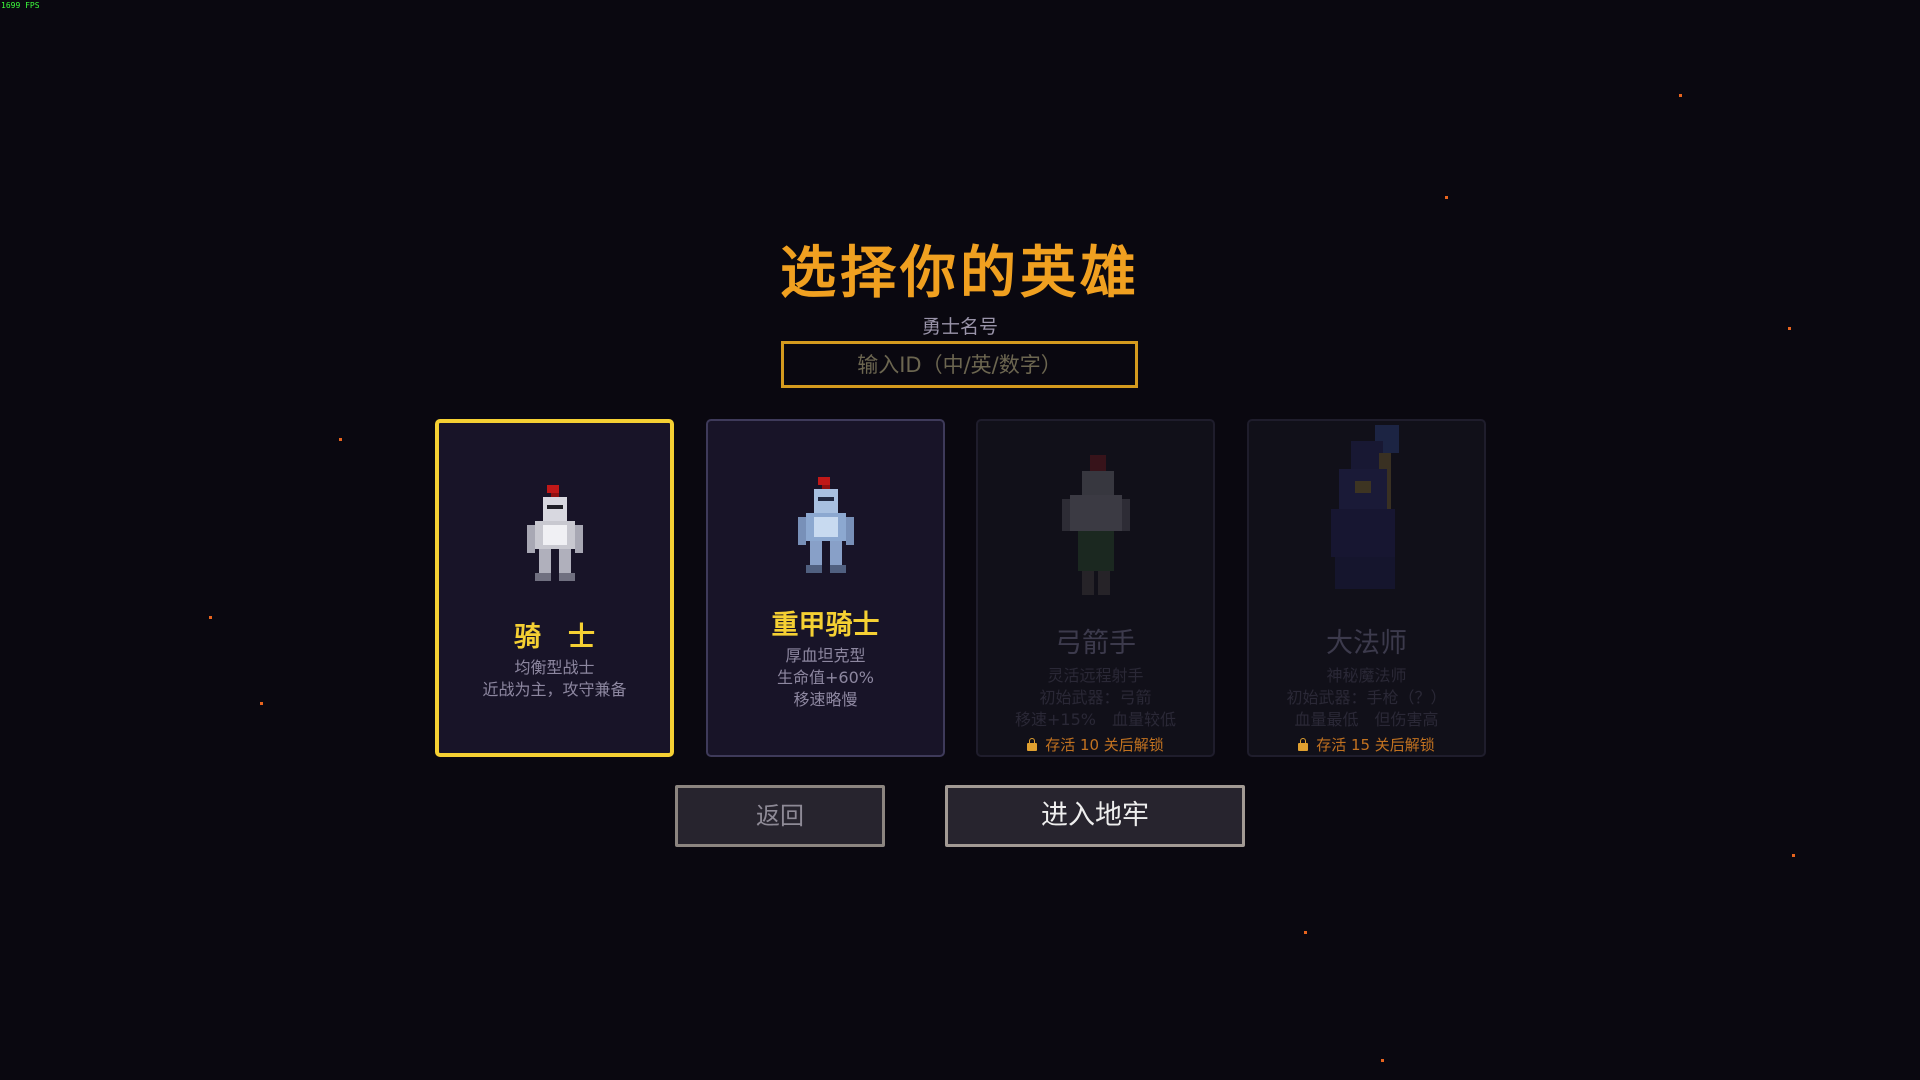 The image size is (1920, 1080). Describe the element at coordinates (554, 667) in the screenshot. I see `hero-desc-line: 均衡型战士` at that location.